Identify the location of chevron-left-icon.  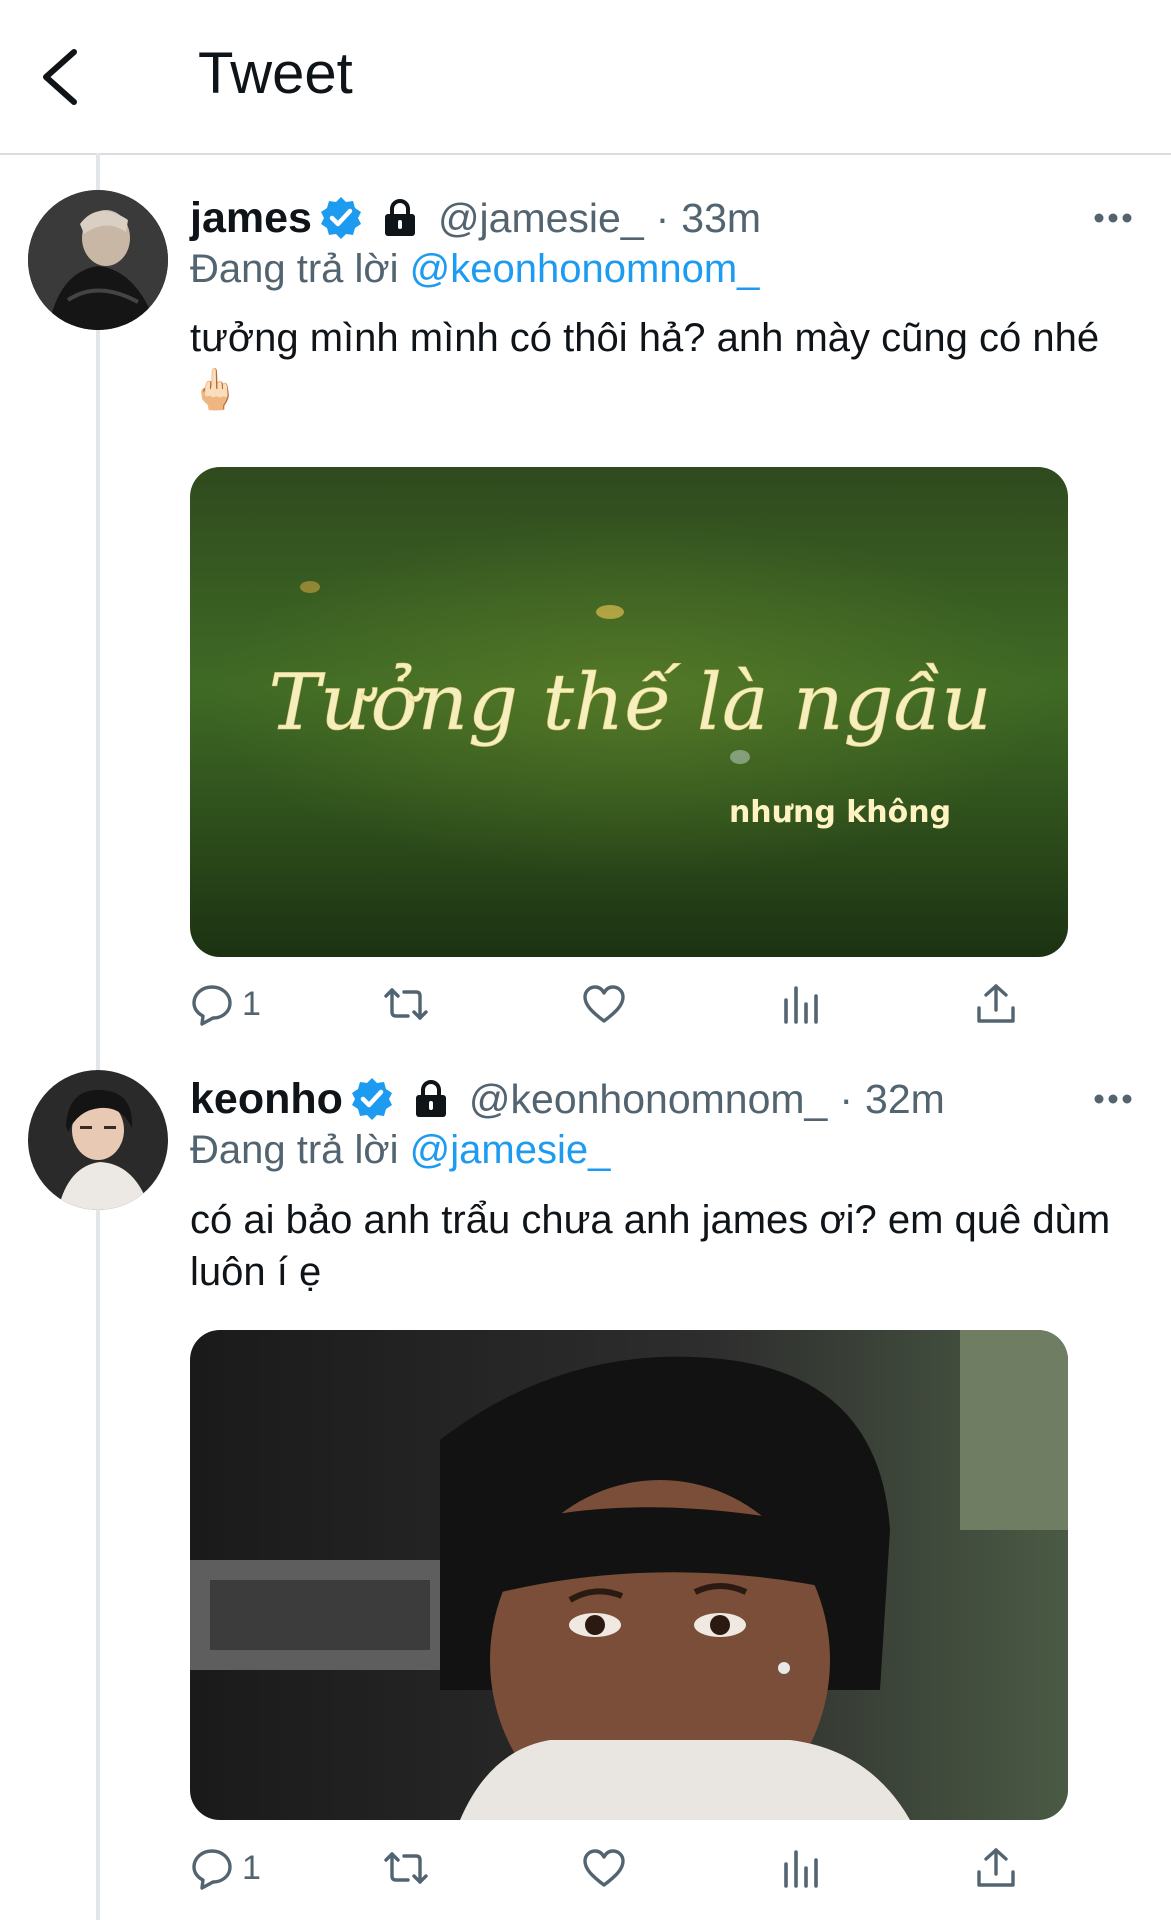
(60, 77).